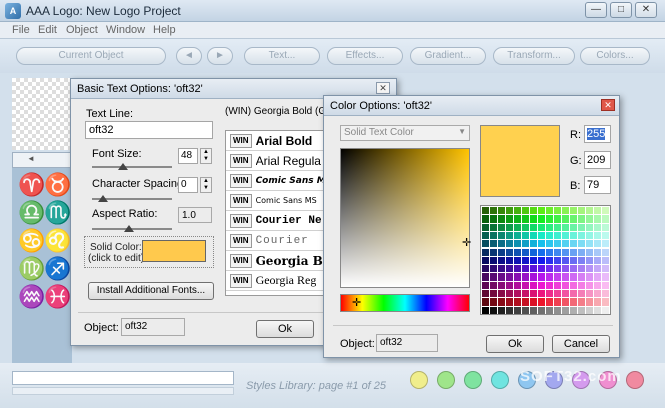 This screenshot has width=665, height=408. What do you see at coordinates (596, 10) in the screenshot?
I see `minimize-button: —` at bounding box center [596, 10].